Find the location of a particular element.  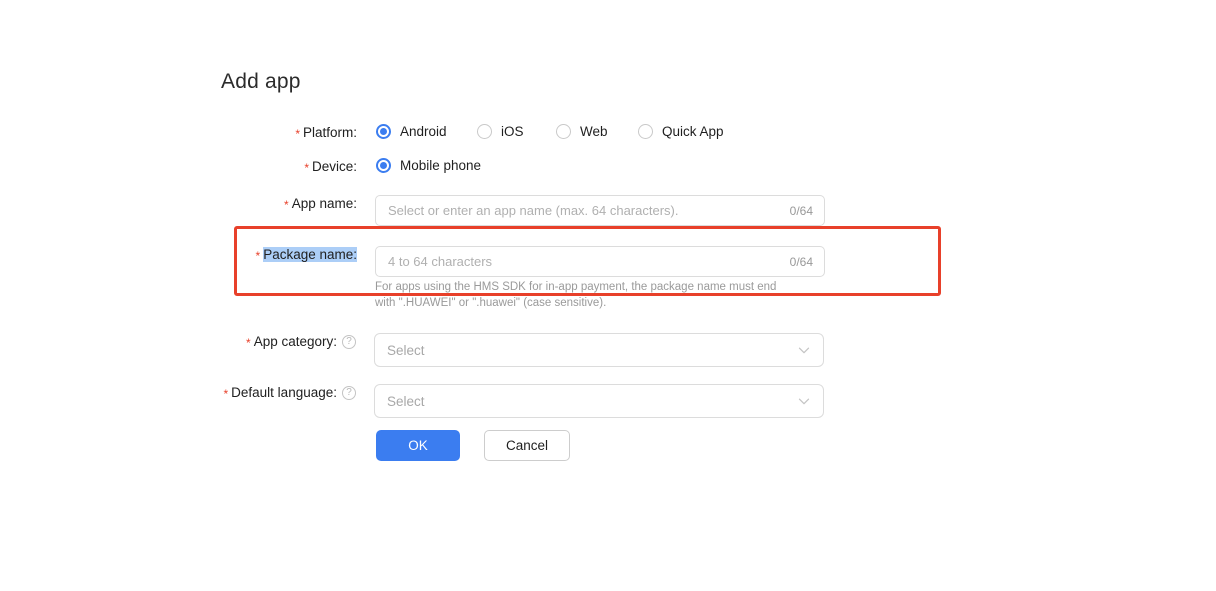

radio-label: Mobile phone is located at coordinates (441, 165).